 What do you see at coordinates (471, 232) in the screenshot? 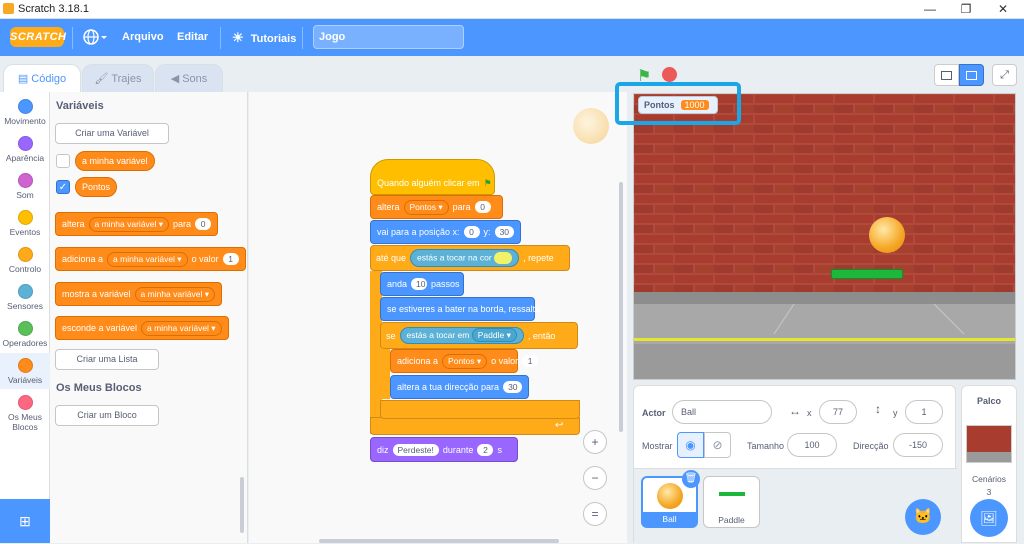
I see `x-input: 0` at bounding box center [471, 232].